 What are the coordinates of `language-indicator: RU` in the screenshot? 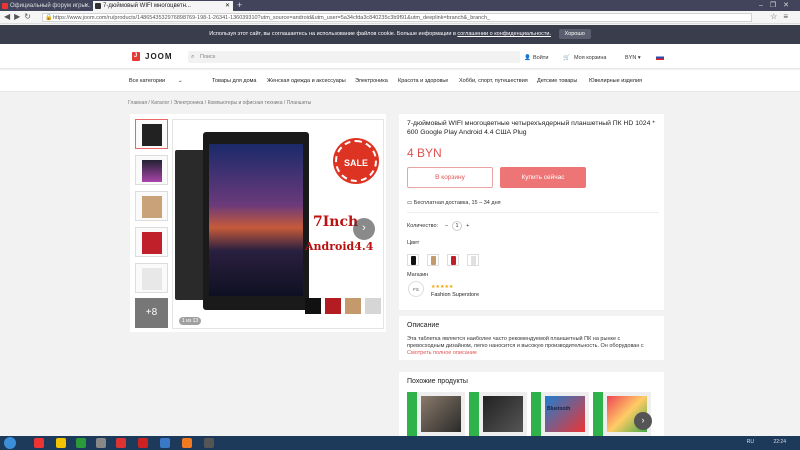 It's located at (750, 442).